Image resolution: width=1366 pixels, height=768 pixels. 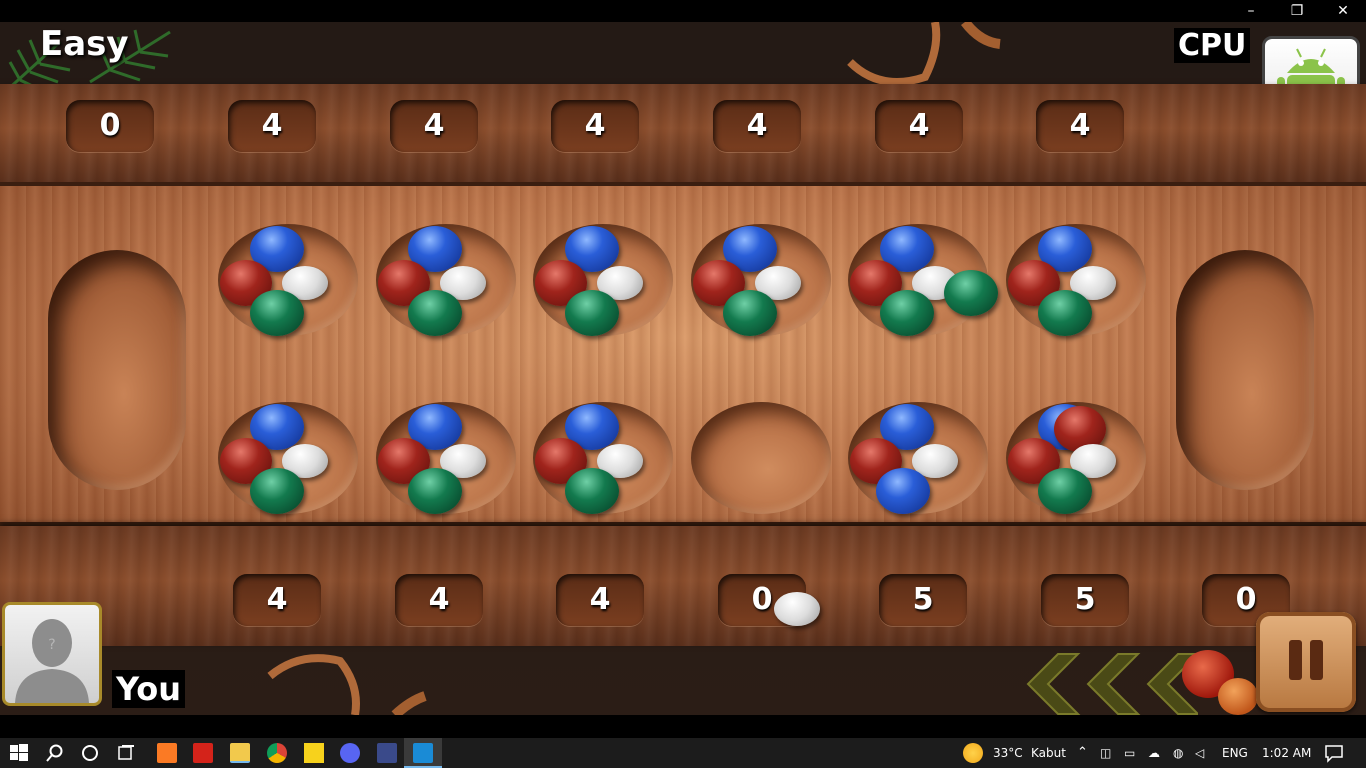 What do you see at coordinates (1129, 753) in the screenshot?
I see `battery-icon: ▭` at bounding box center [1129, 753].